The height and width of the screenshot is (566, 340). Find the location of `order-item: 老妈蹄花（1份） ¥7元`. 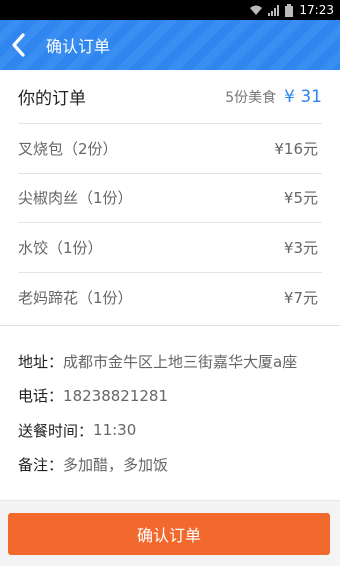

order-item: 老妈蹄花（1份） ¥7元 is located at coordinates (170, 298).